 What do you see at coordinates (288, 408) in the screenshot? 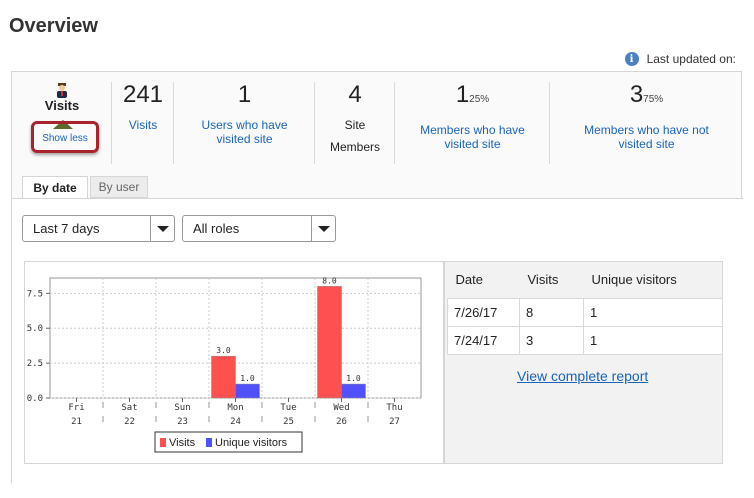
I see `x-tick-label-day: Tue` at bounding box center [288, 408].